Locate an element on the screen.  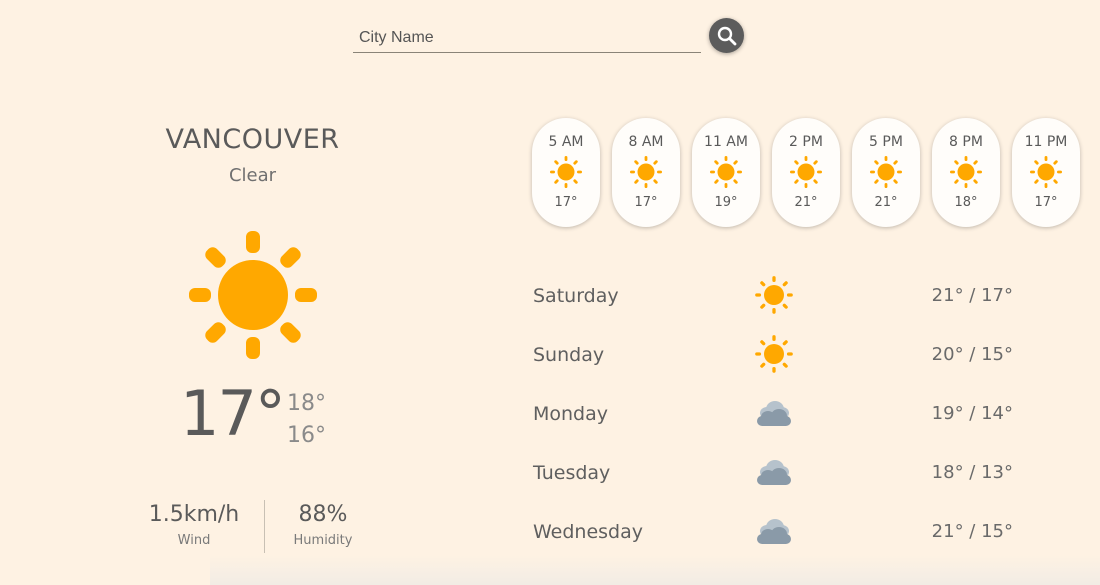
wind-stat: 1.5km/h Wind is located at coordinates (194, 525).